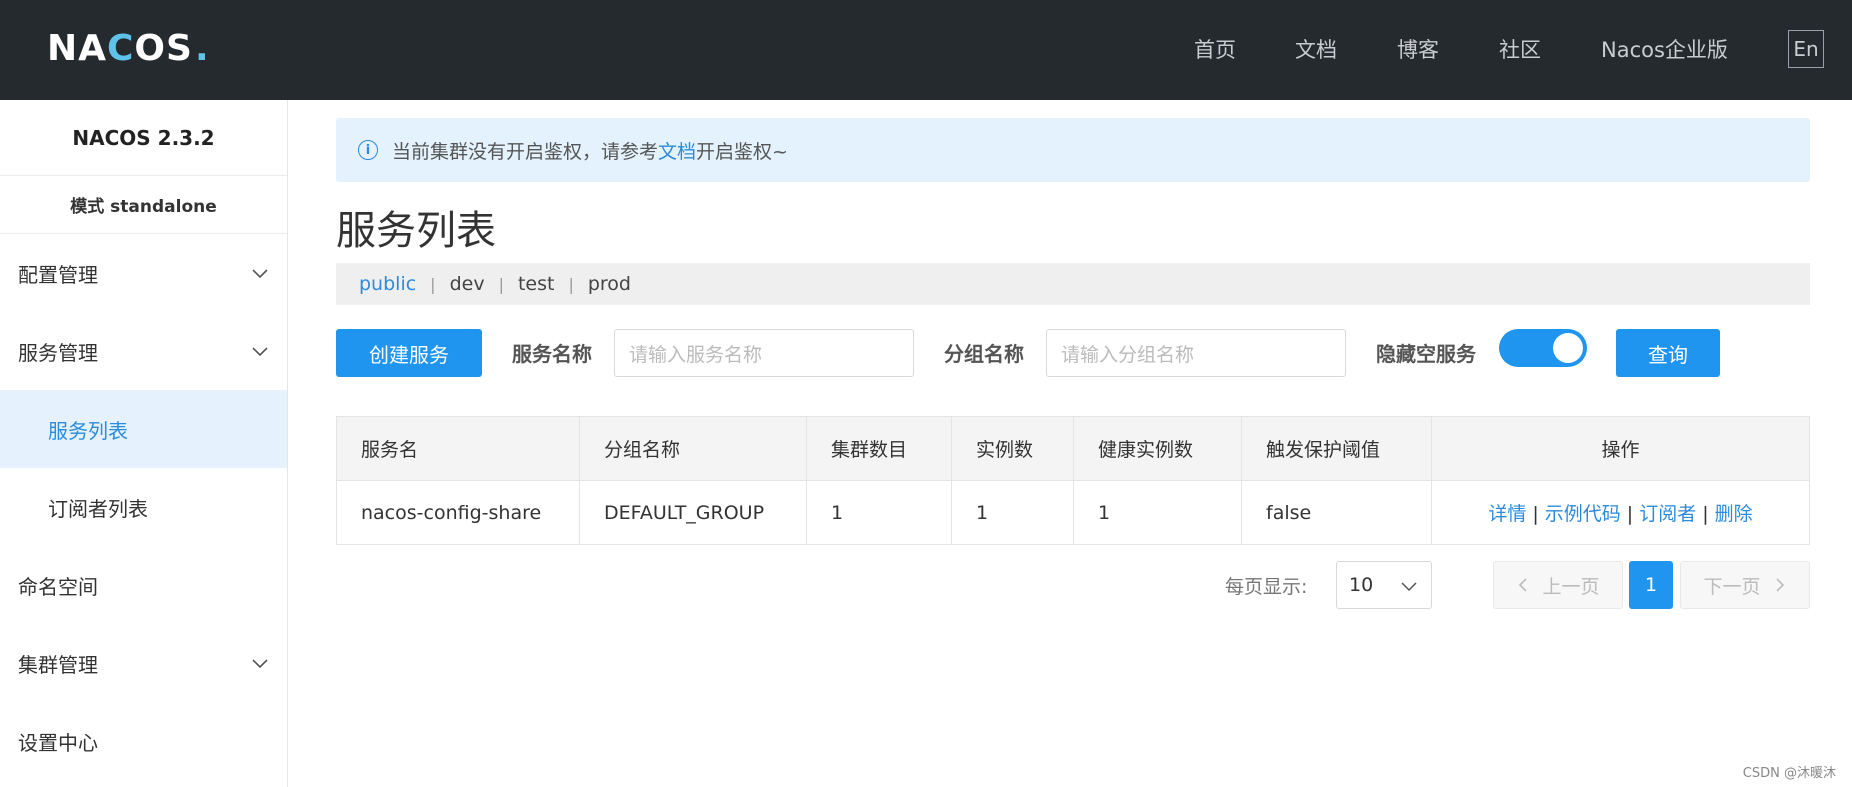  I want to click on namespace-prod: prod, so click(609, 284).